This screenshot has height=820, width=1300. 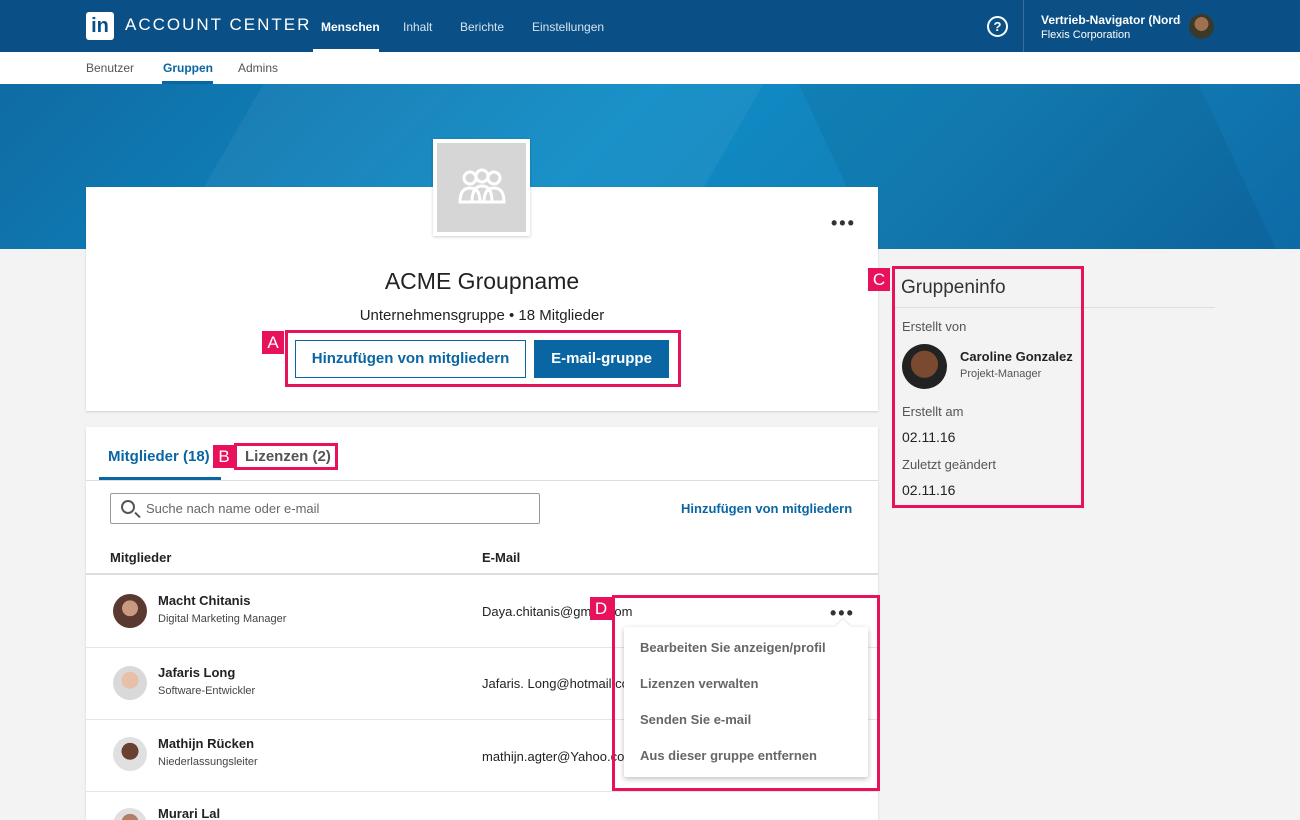 I want to click on subnav-item-admins: Admins, so click(x=258, y=68).